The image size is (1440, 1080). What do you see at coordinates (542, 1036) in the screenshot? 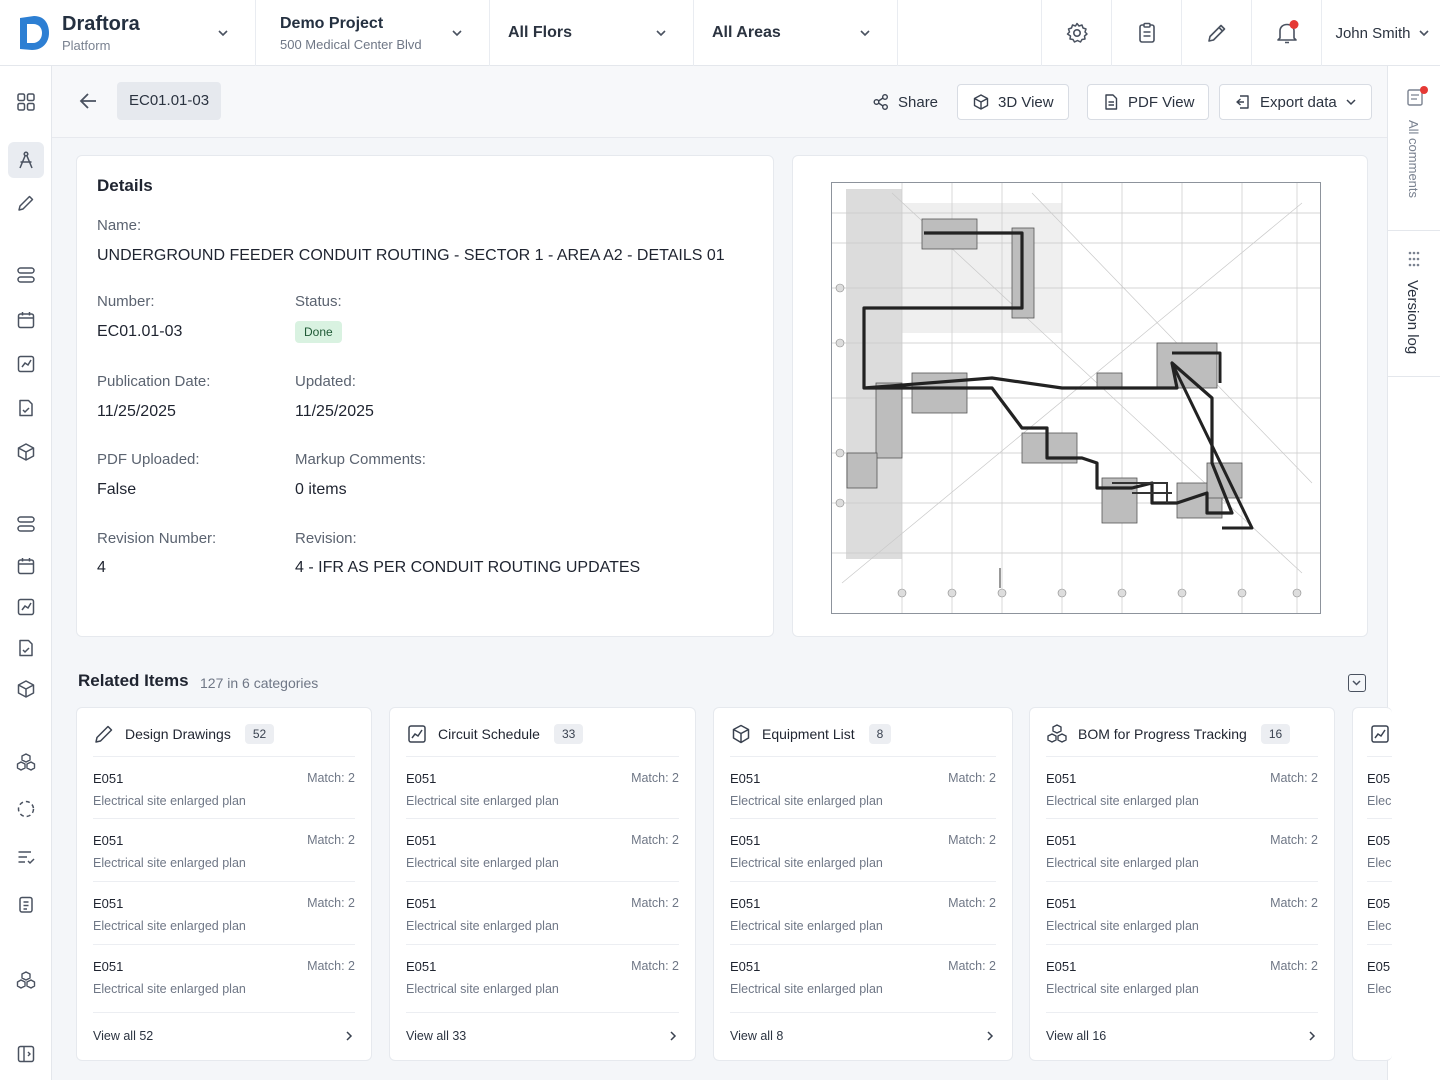
I see `view-all-link: View all 33` at bounding box center [542, 1036].